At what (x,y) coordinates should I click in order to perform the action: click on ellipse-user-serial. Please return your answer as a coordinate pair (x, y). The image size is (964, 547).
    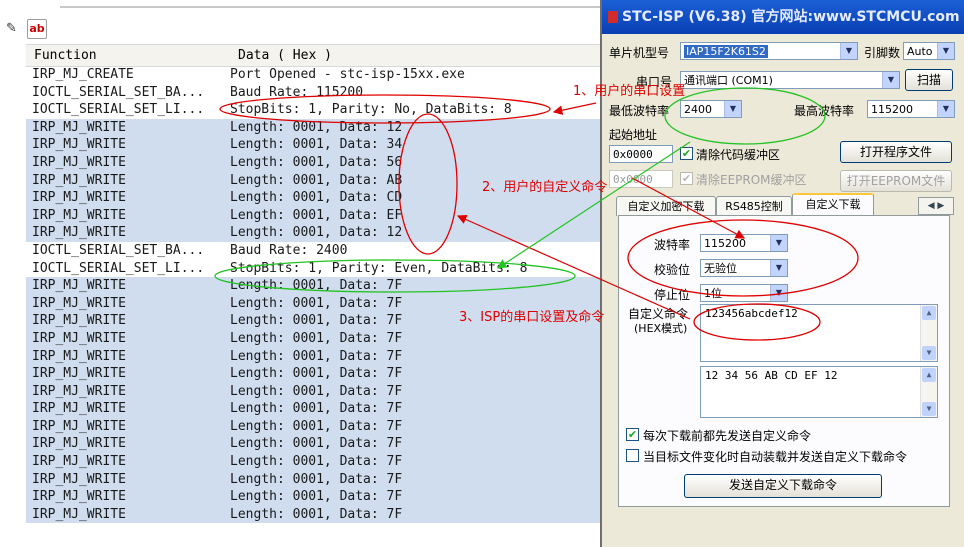
    Looking at the image, I should click on (385, 109).